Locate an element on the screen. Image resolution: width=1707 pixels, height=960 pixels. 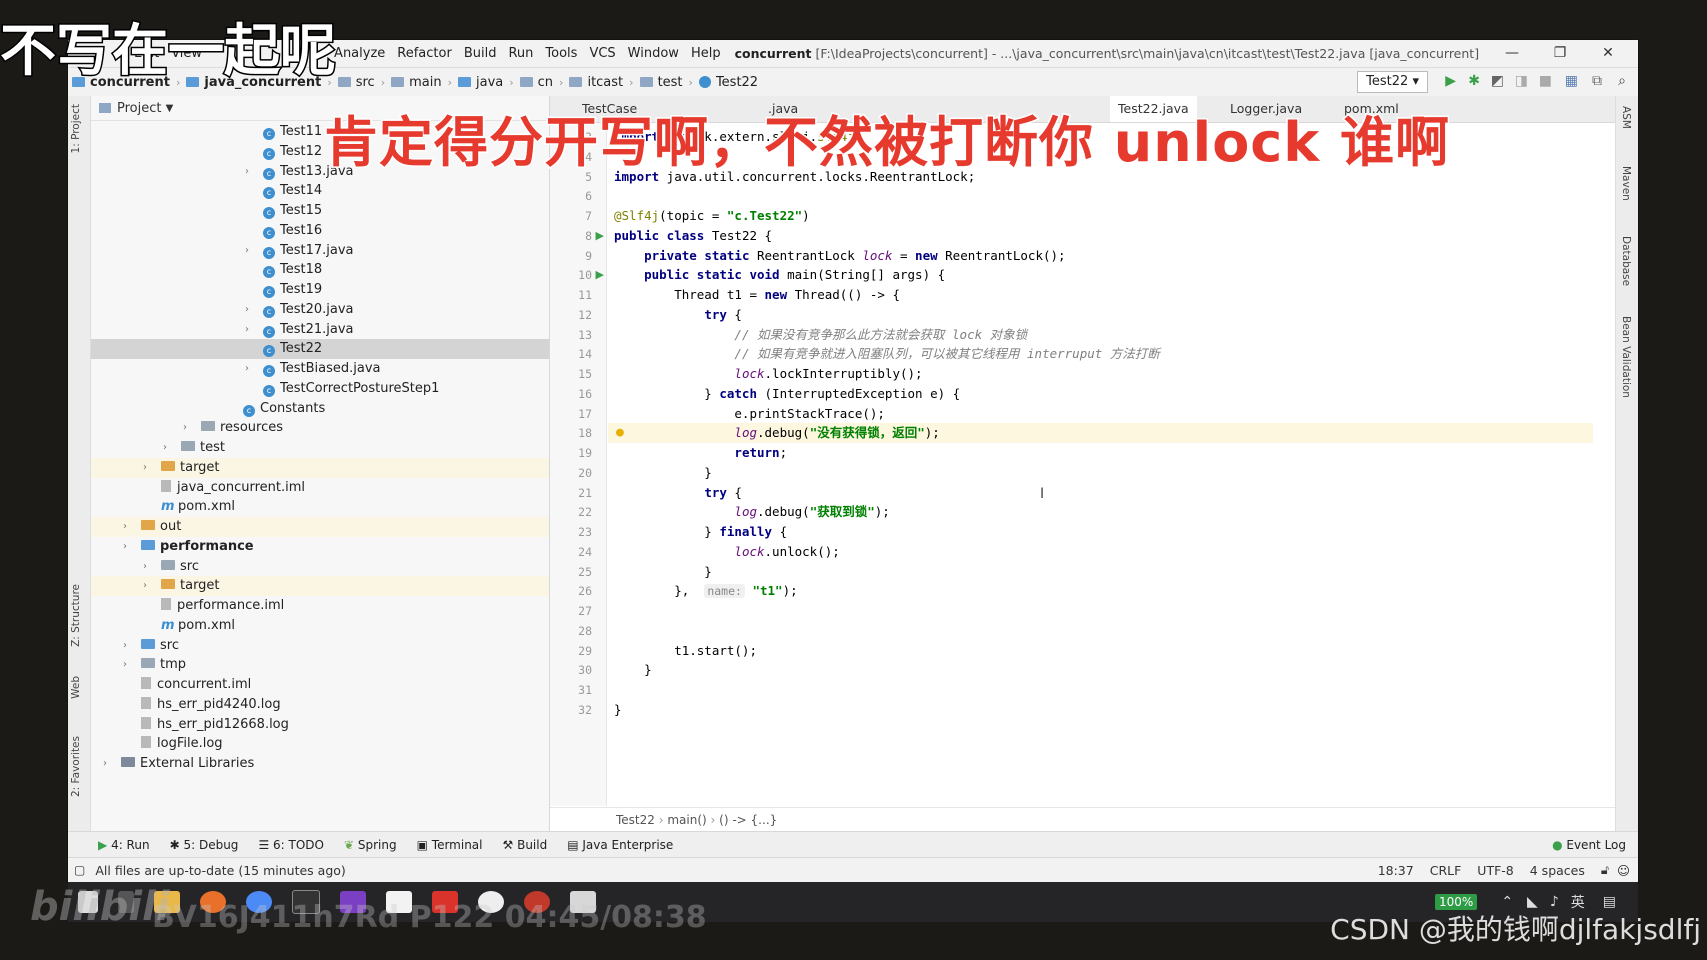
menu-help: Help is located at coordinates (706, 53).